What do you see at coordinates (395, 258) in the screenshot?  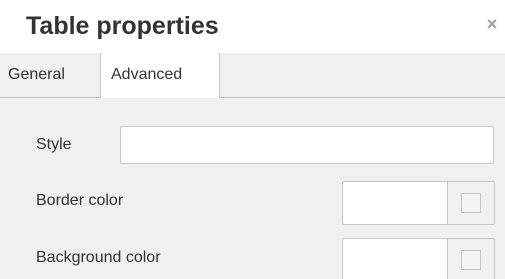 I see `background-color-input` at bounding box center [395, 258].